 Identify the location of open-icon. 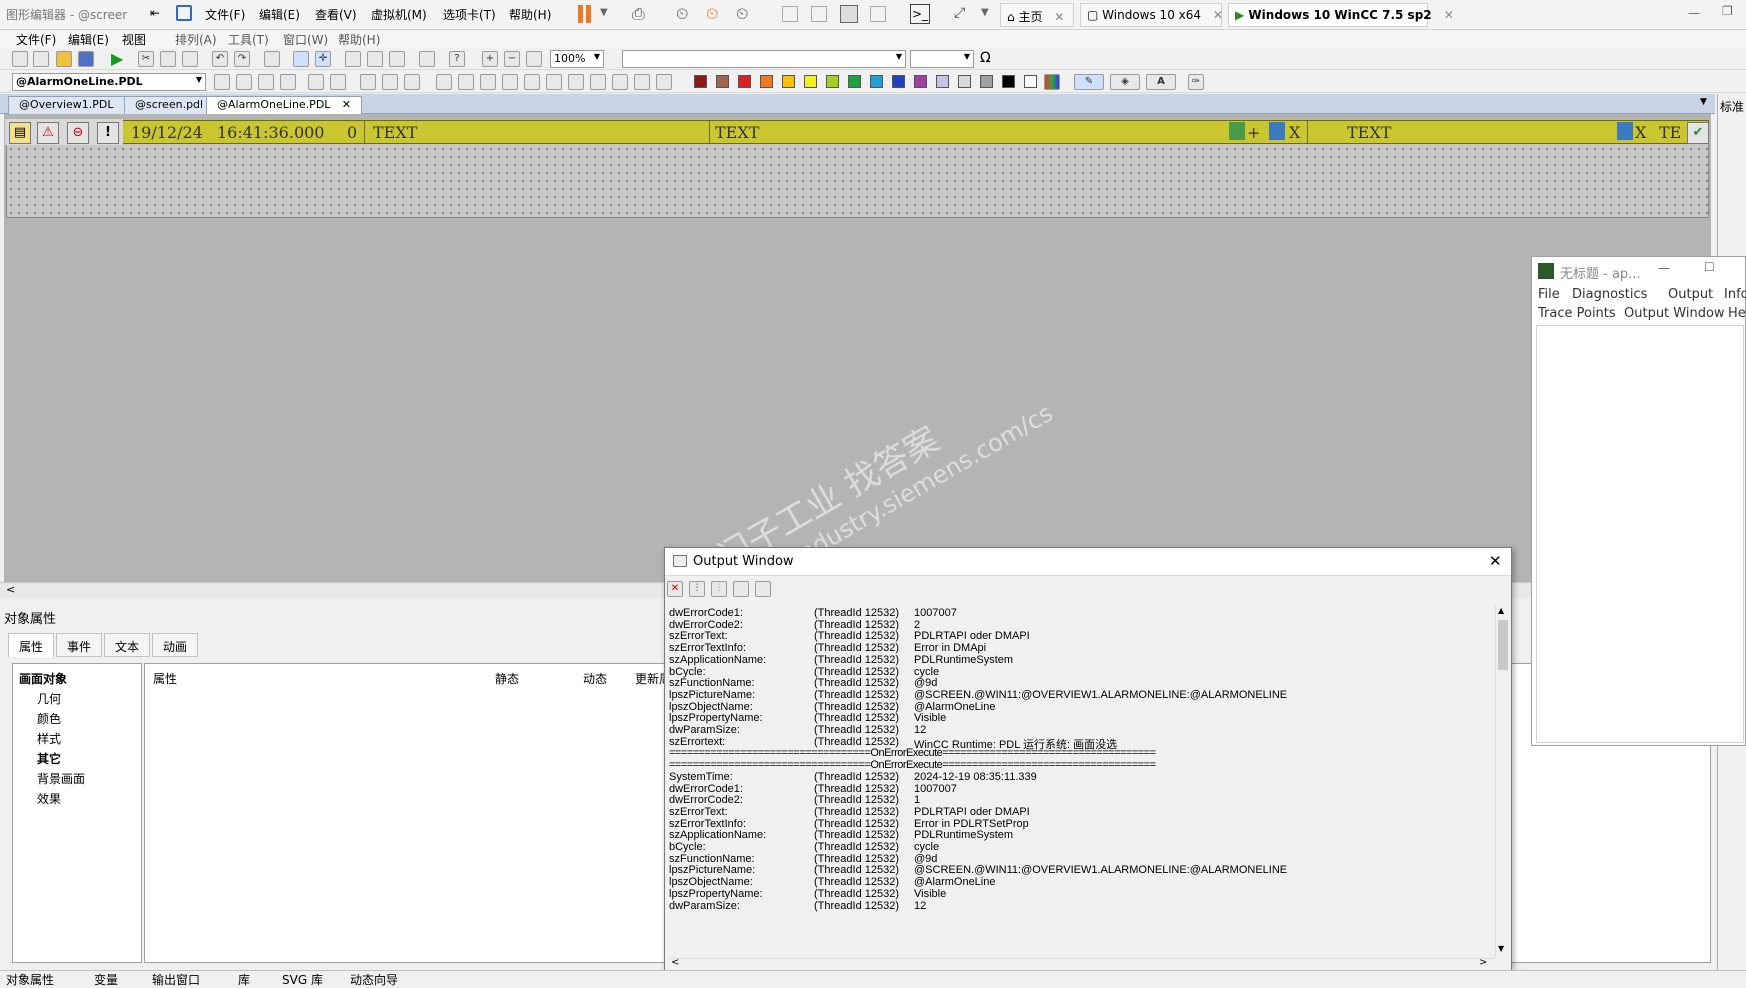
(64, 59).